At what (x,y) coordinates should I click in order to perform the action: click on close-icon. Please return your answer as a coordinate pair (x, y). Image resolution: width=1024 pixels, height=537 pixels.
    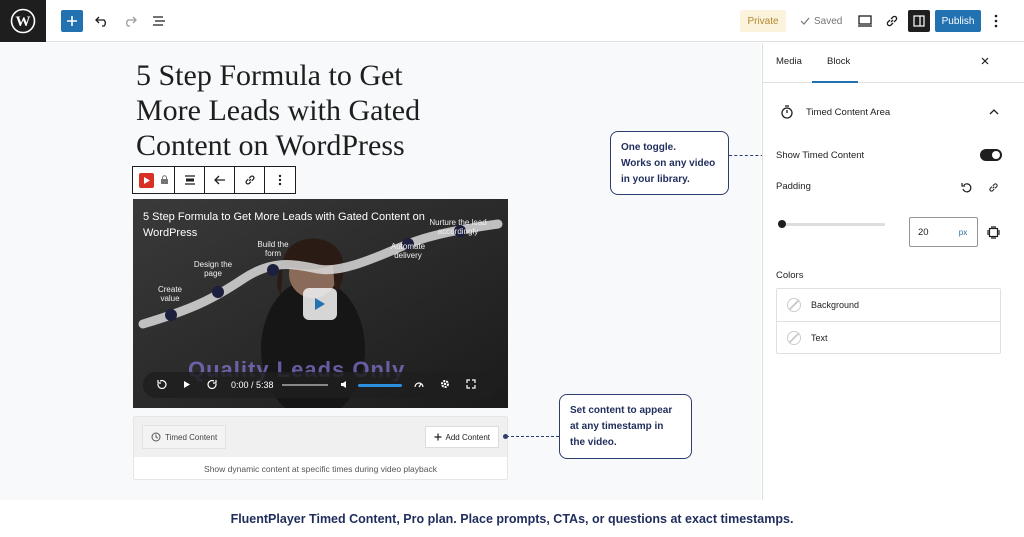
    Looking at the image, I should click on (985, 61).